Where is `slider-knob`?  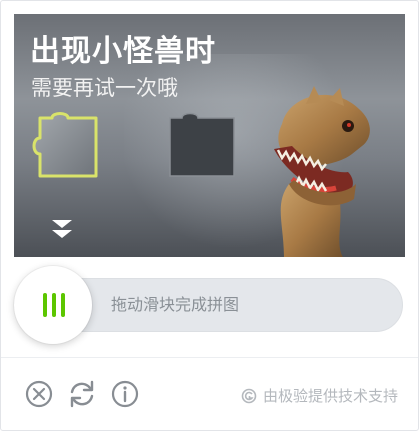
slider-knob is located at coordinates (53, 305).